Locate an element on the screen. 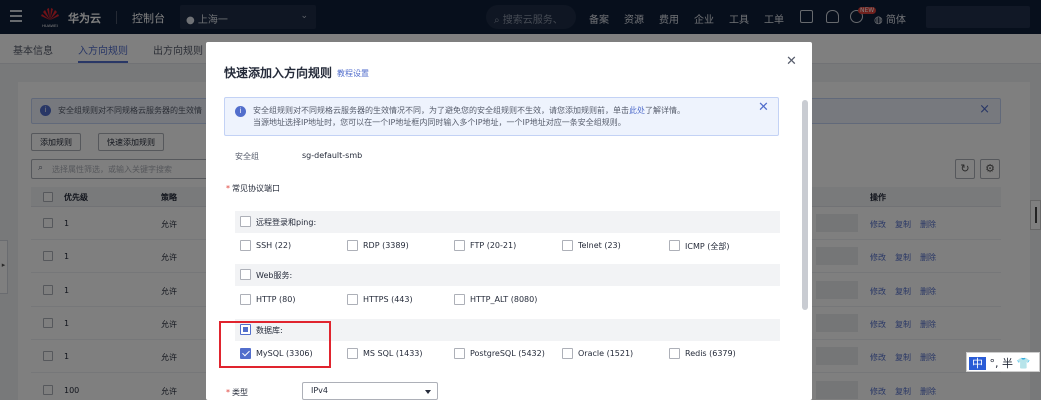 The width and height of the screenshot is (1041, 400). http-checkbox is located at coordinates (245, 299).